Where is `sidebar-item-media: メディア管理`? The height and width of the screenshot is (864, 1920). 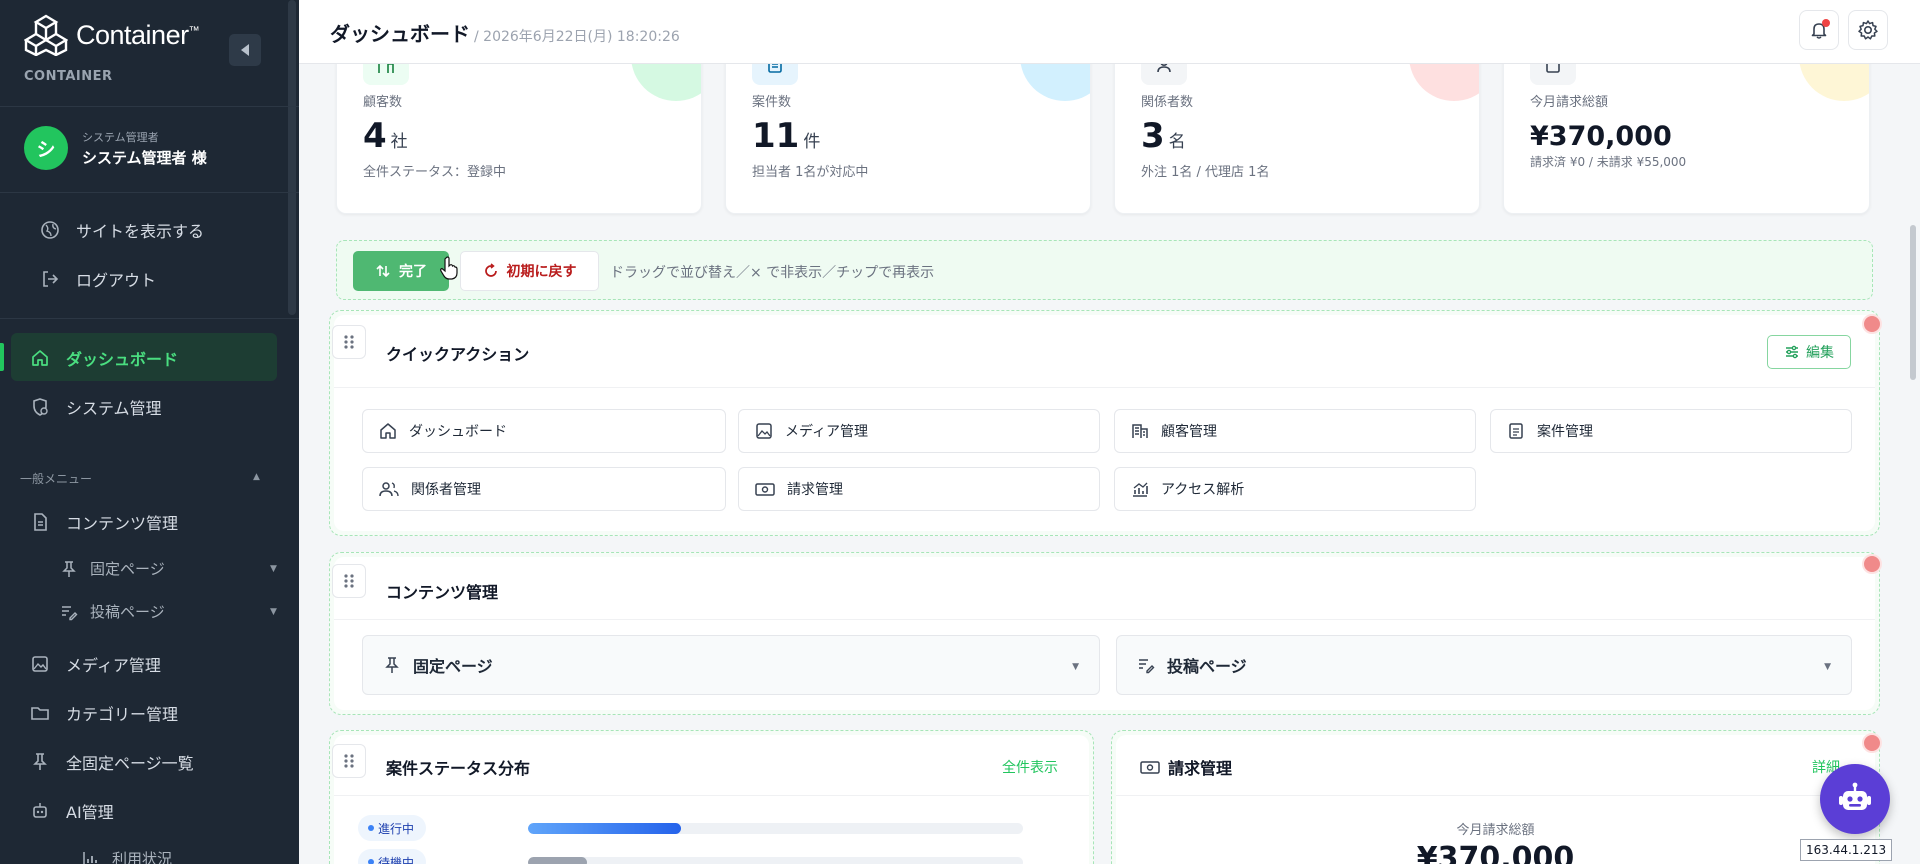
sidebar-item-media: メディア管理 is located at coordinates (95, 664).